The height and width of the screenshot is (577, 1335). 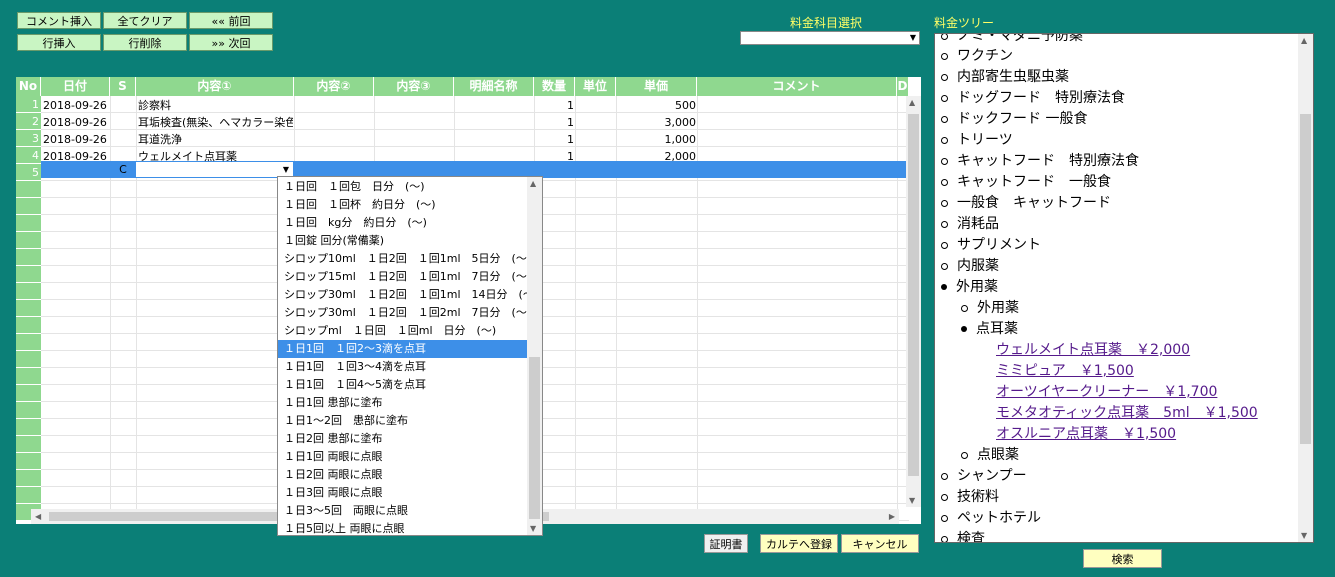 I want to click on dropdown-option: １日1回 １回3～4滴を点耳, so click(x=402, y=367).